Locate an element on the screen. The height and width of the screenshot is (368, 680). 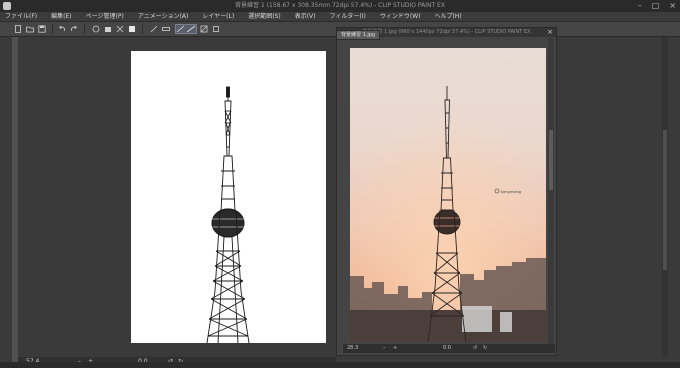
save-icon is located at coordinates (42, 29).